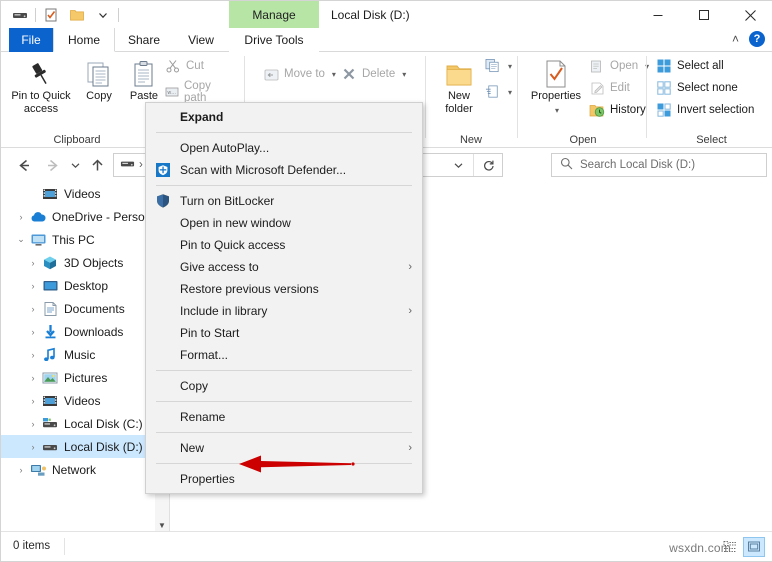  What do you see at coordinates (85, 193) in the screenshot?
I see `nav-item-videos-quick: Videos` at bounding box center [85, 193].